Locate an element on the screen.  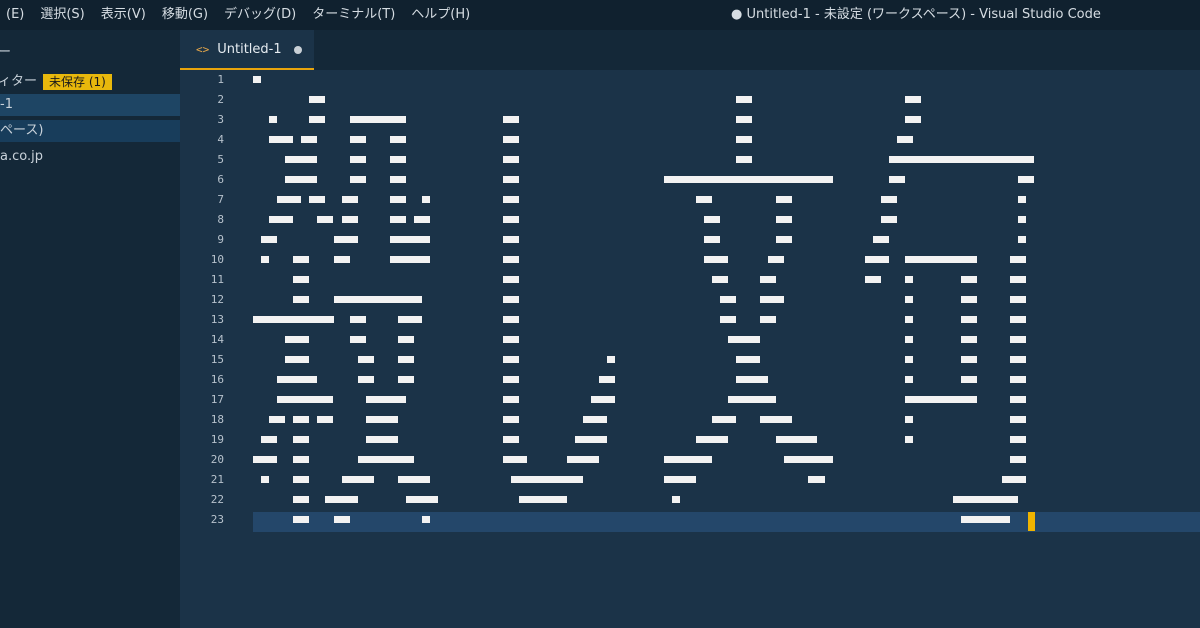
menu-item-2: 表示(V) is located at coordinates (123, 15).